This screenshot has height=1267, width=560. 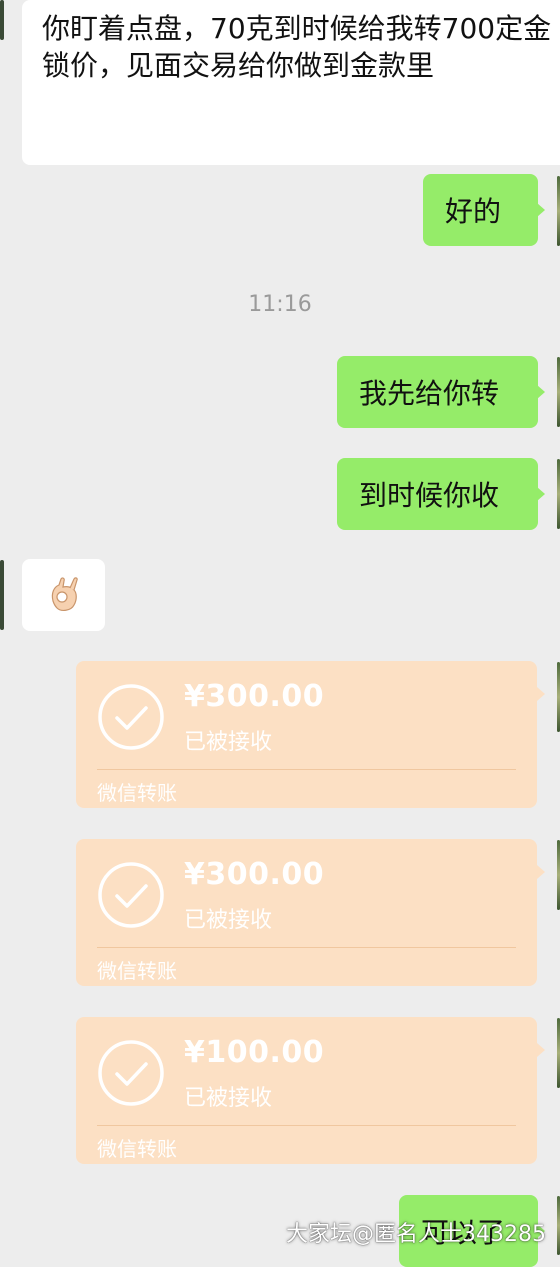 I want to click on ok-hand-emoji-icon, so click(x=64, y=594).